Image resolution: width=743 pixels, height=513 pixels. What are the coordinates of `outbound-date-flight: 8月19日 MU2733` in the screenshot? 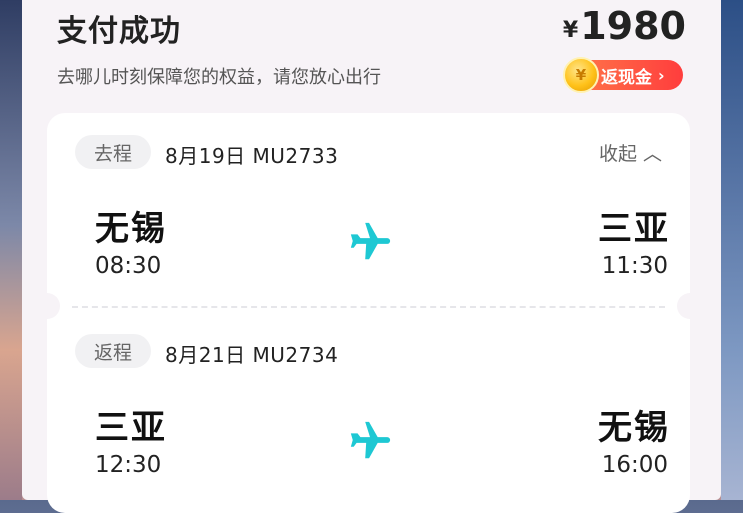 It's located at (252, 156).